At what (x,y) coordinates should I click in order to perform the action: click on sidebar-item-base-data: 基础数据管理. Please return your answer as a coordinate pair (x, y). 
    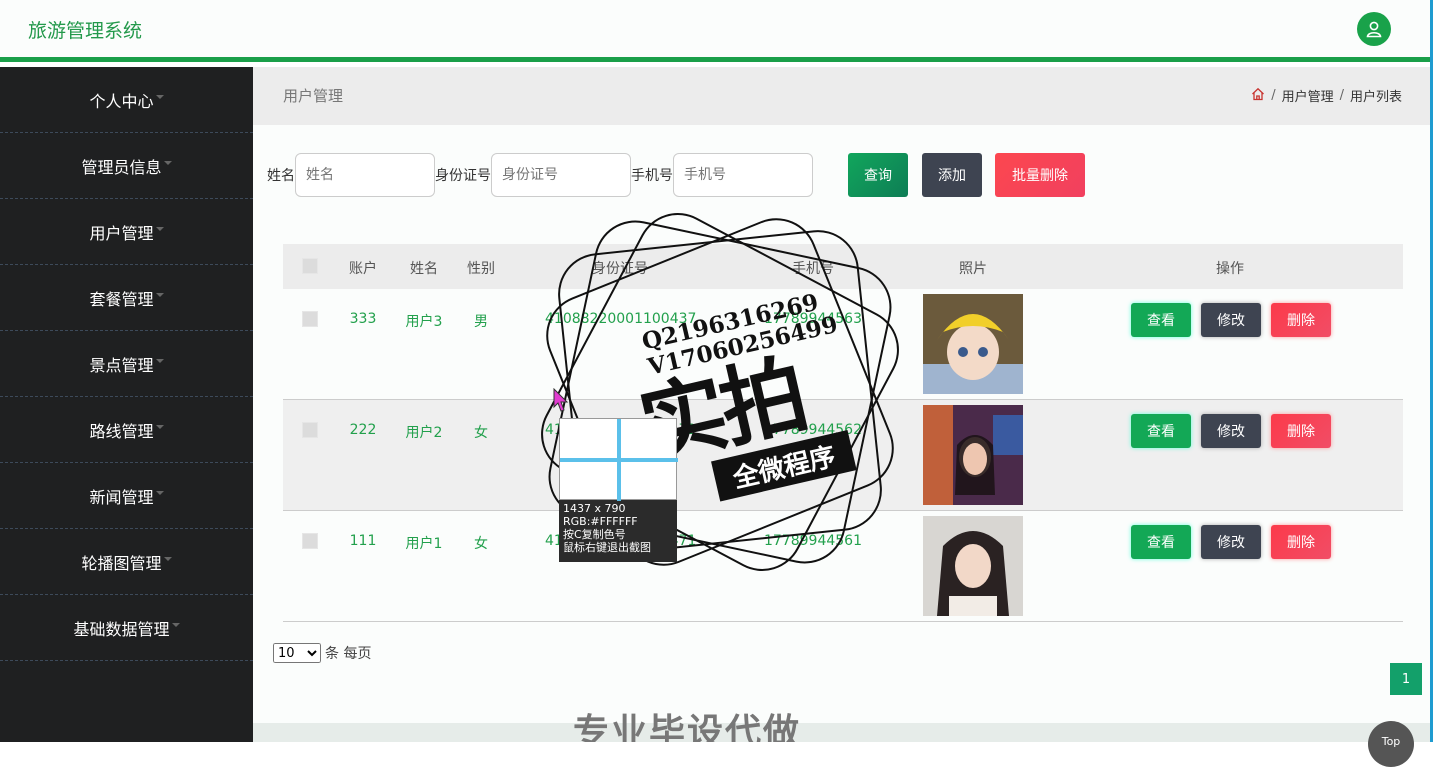
    Looking at the image, I should click on (126, 628).